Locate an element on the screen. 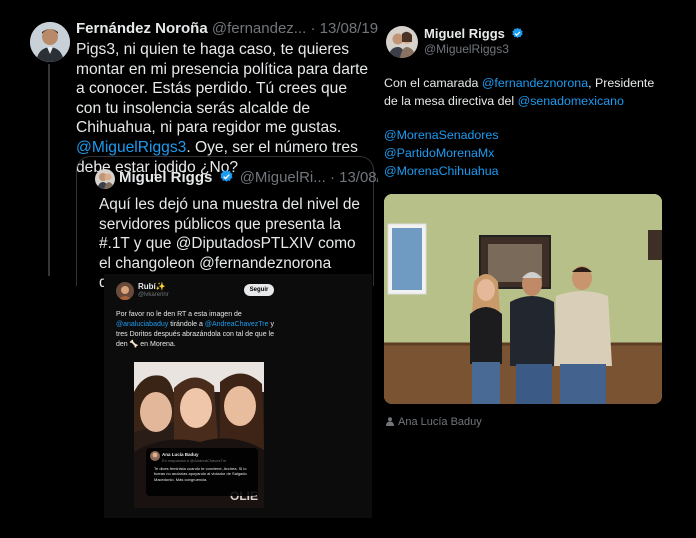  quoted-author-name: Miguel Riggs is located at coordinates (165, 177).